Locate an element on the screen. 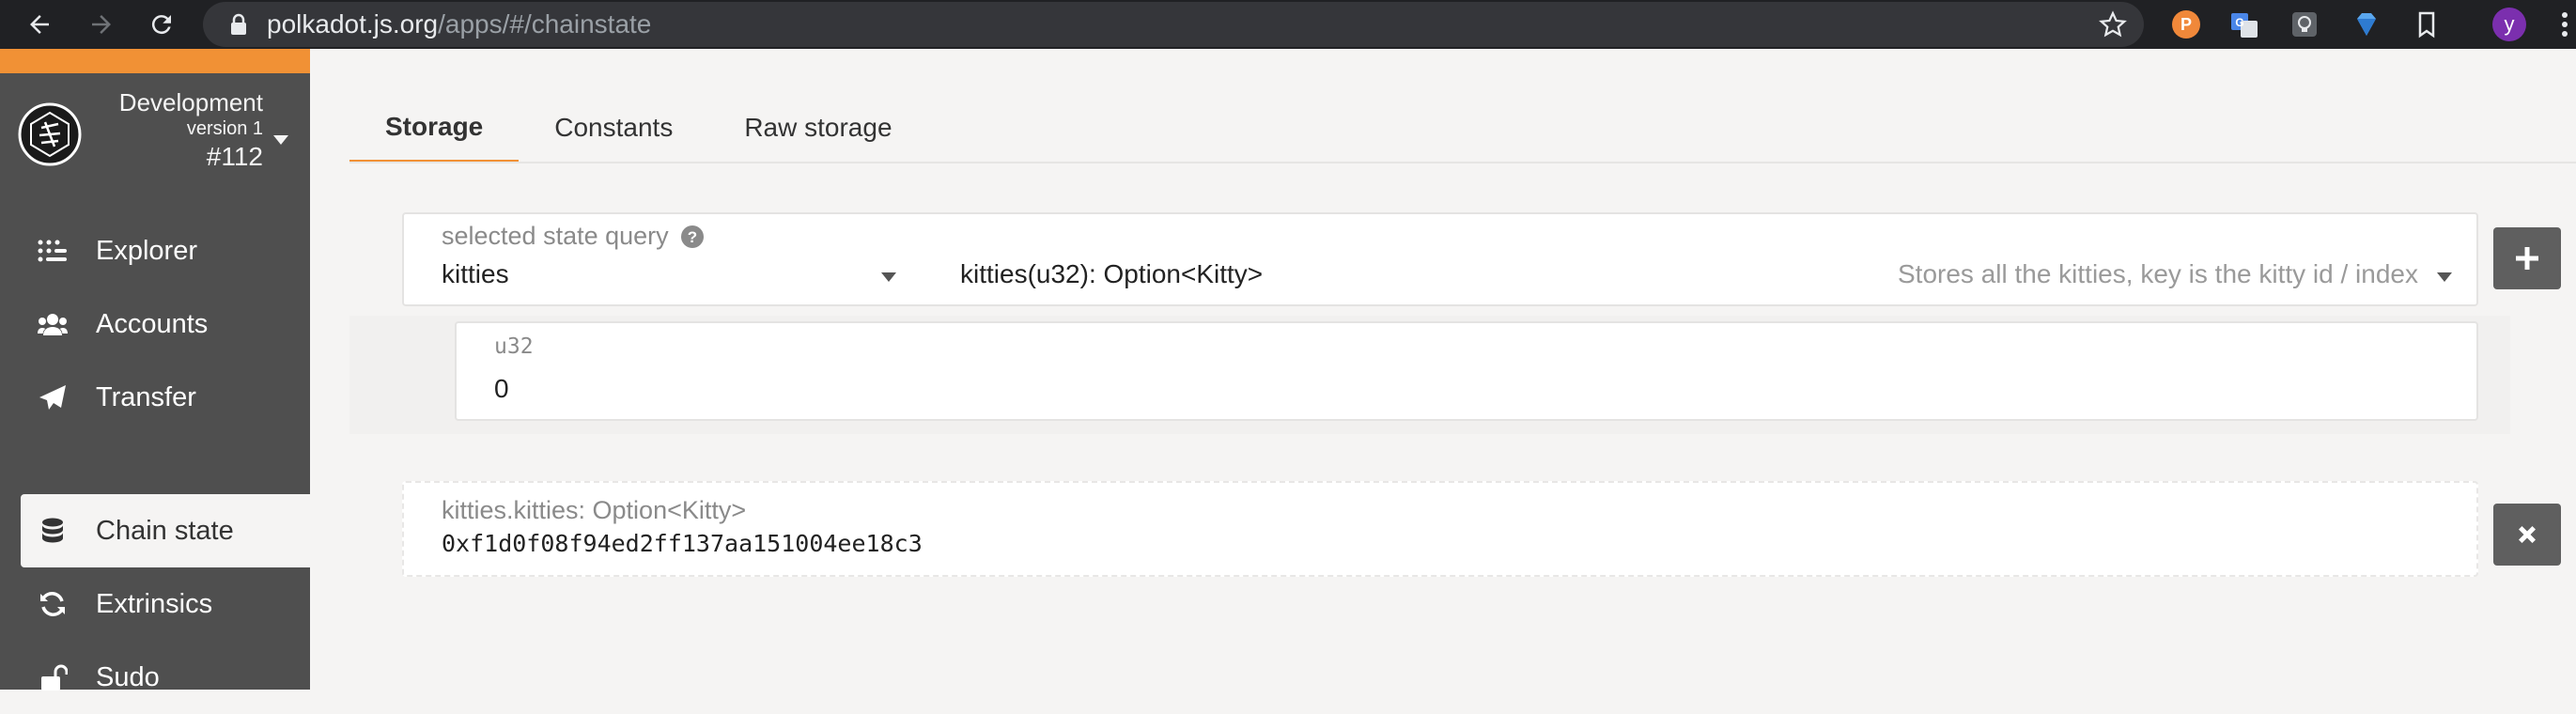 The height and width of the screenshot is (714, 2576). address-bar: polkadot.js.org/apps/#/chainstate is located at coordinates (1174, 24).